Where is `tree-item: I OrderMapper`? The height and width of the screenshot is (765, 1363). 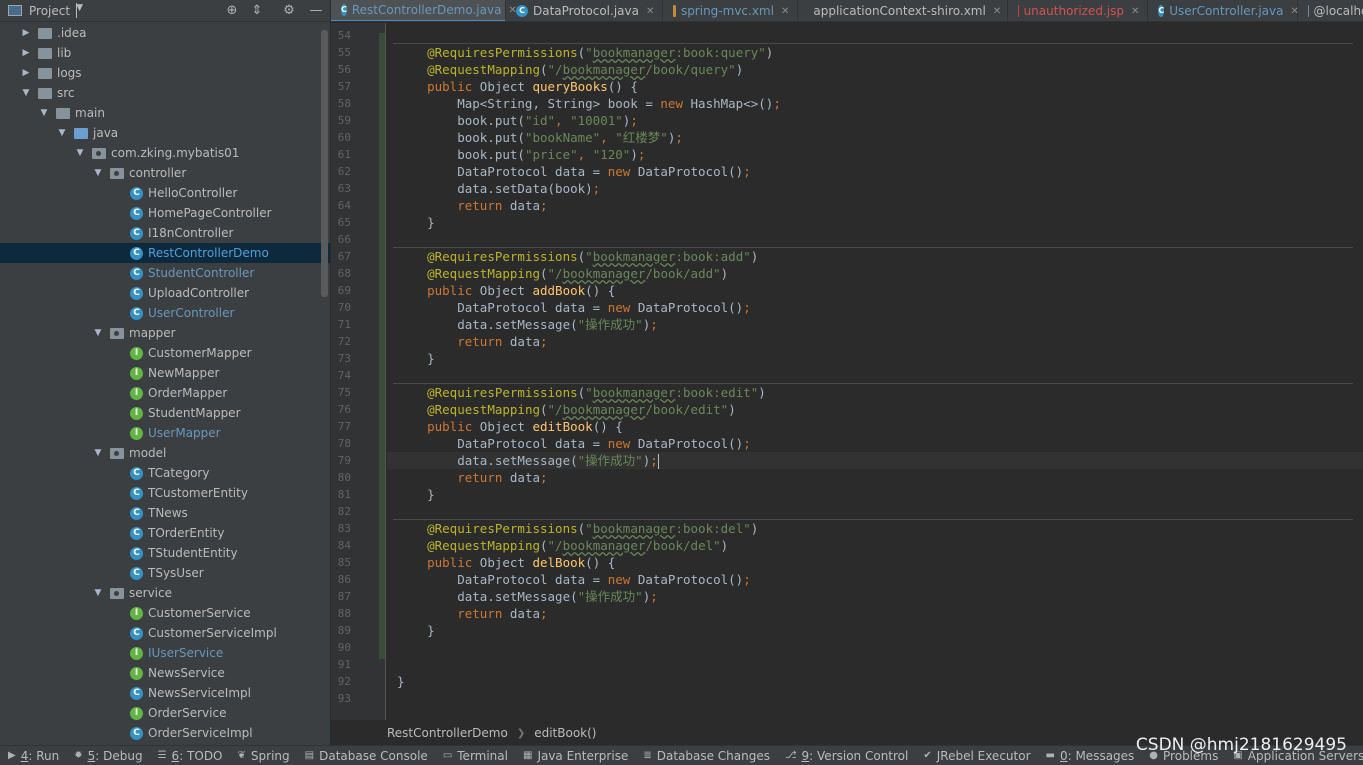 tree-item: I OrderMapper is located at coordinates (165, 393).